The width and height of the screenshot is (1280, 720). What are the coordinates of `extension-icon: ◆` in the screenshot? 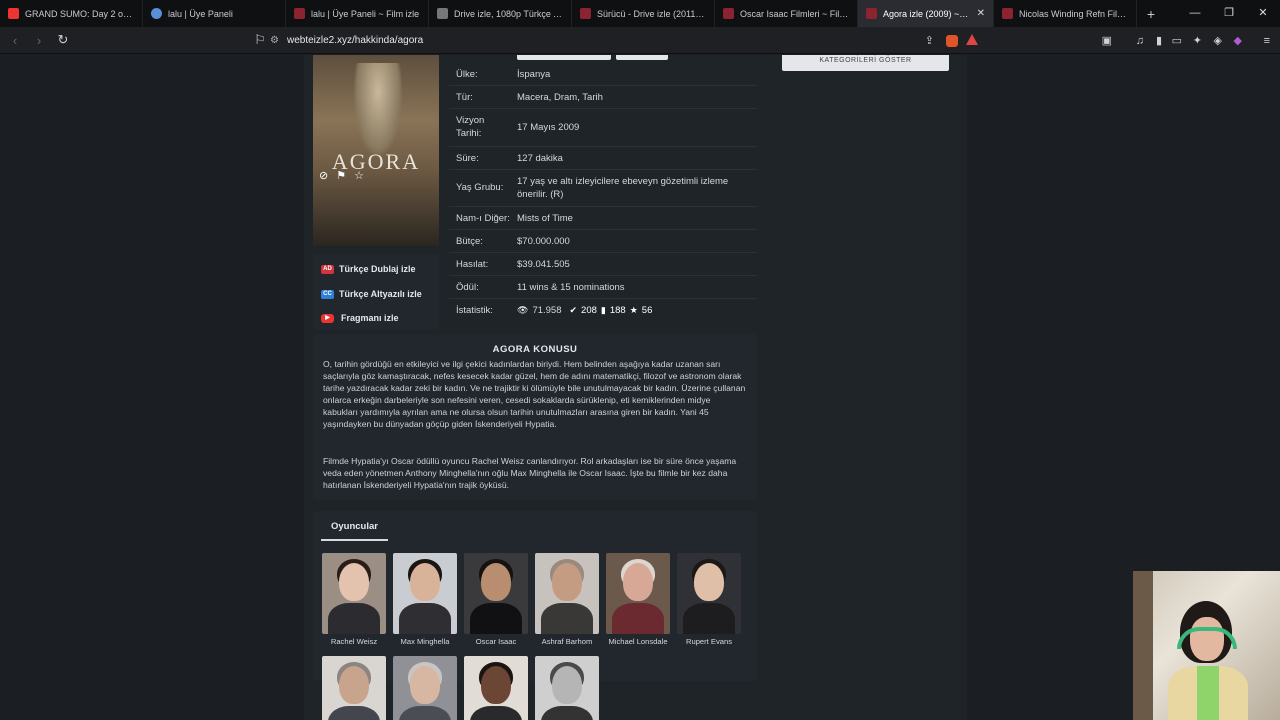 It's located at (1238, 40).